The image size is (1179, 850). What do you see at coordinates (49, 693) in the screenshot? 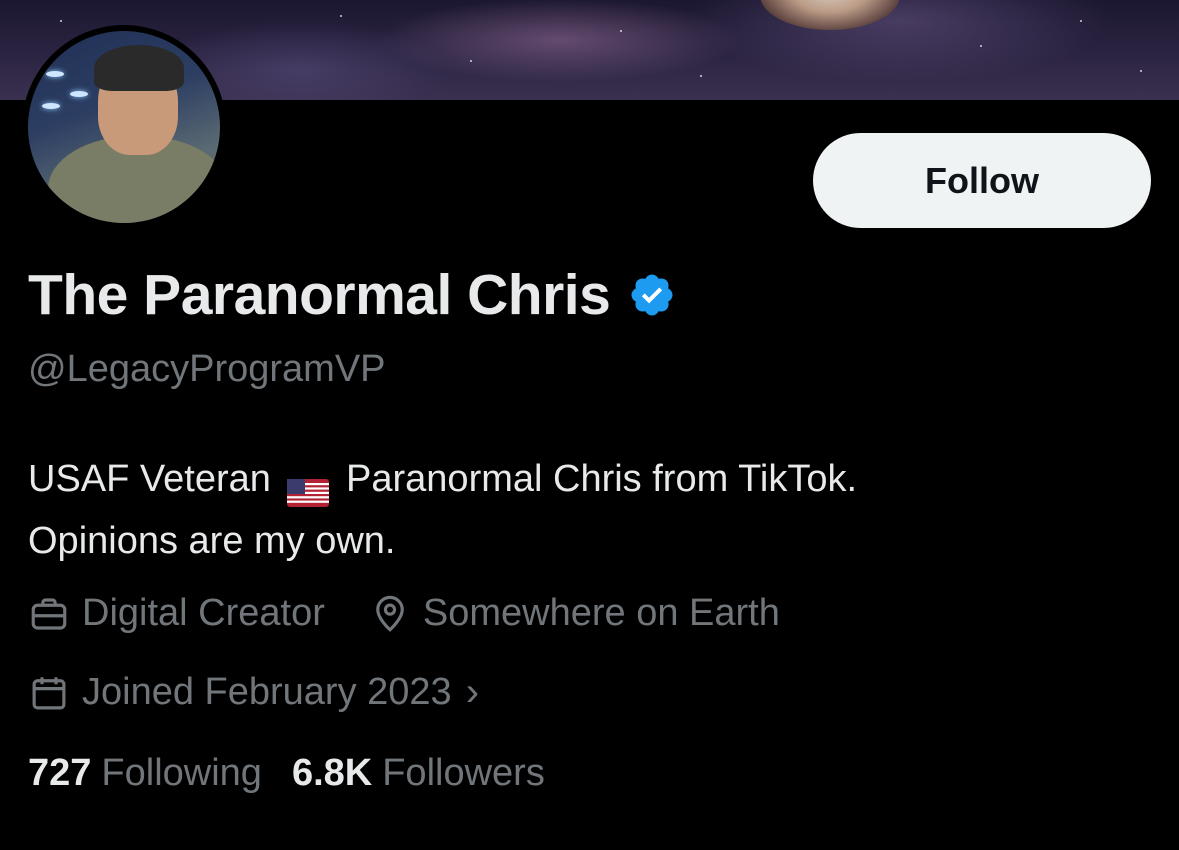
I see `calendar-icon` at bounding box center [49, 693].